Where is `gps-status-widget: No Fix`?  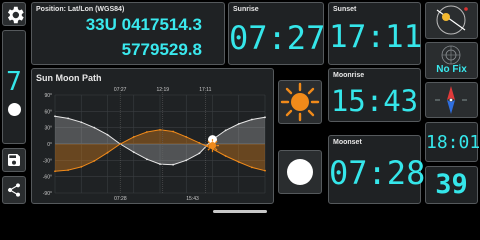 gps-status-widget: No Fix is located at coordinates (451, 60).